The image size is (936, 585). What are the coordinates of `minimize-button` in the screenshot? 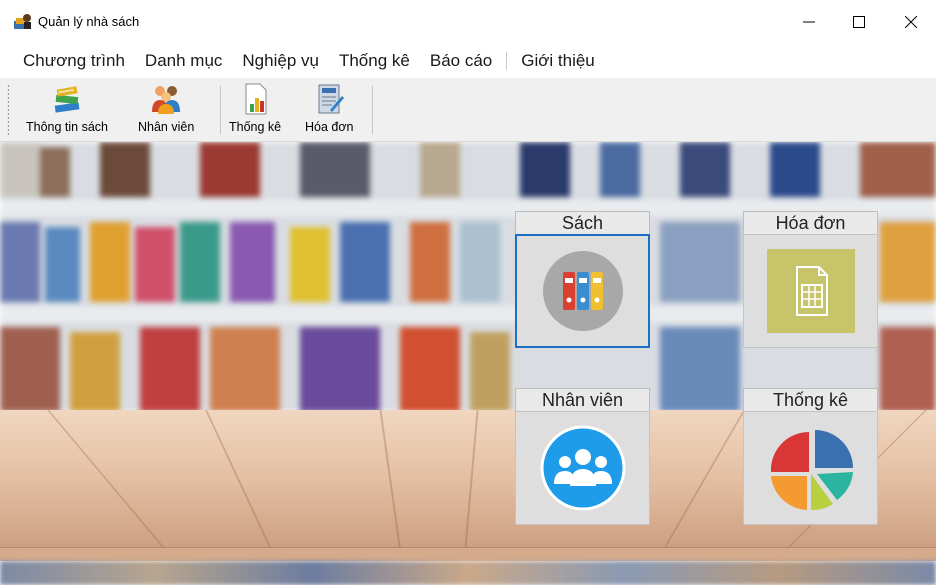 It's located at (809, 22).